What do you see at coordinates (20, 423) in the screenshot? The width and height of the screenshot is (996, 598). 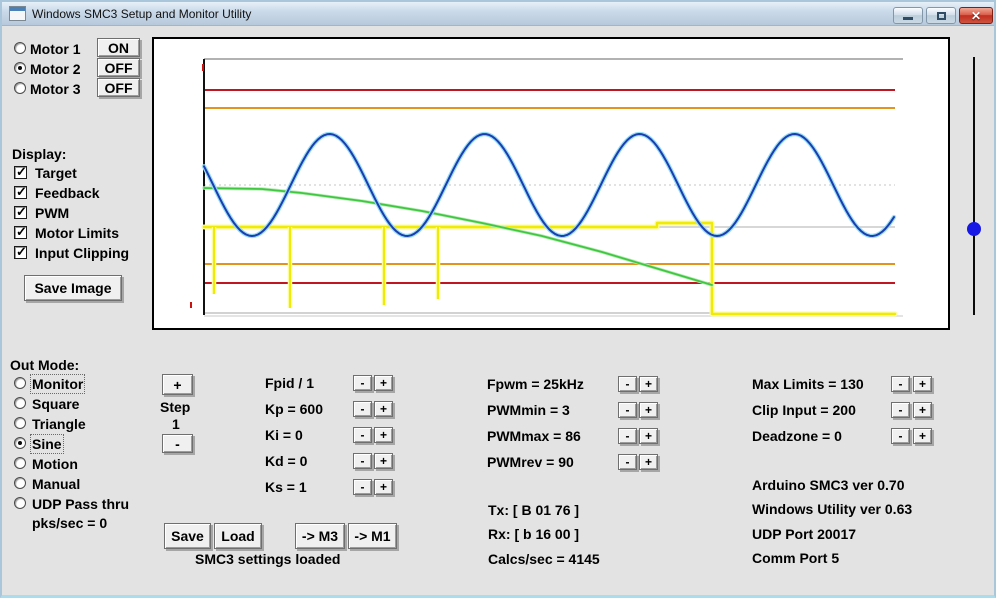 I see `out-mode-triangle-radio` at bounding box center [20, 423].